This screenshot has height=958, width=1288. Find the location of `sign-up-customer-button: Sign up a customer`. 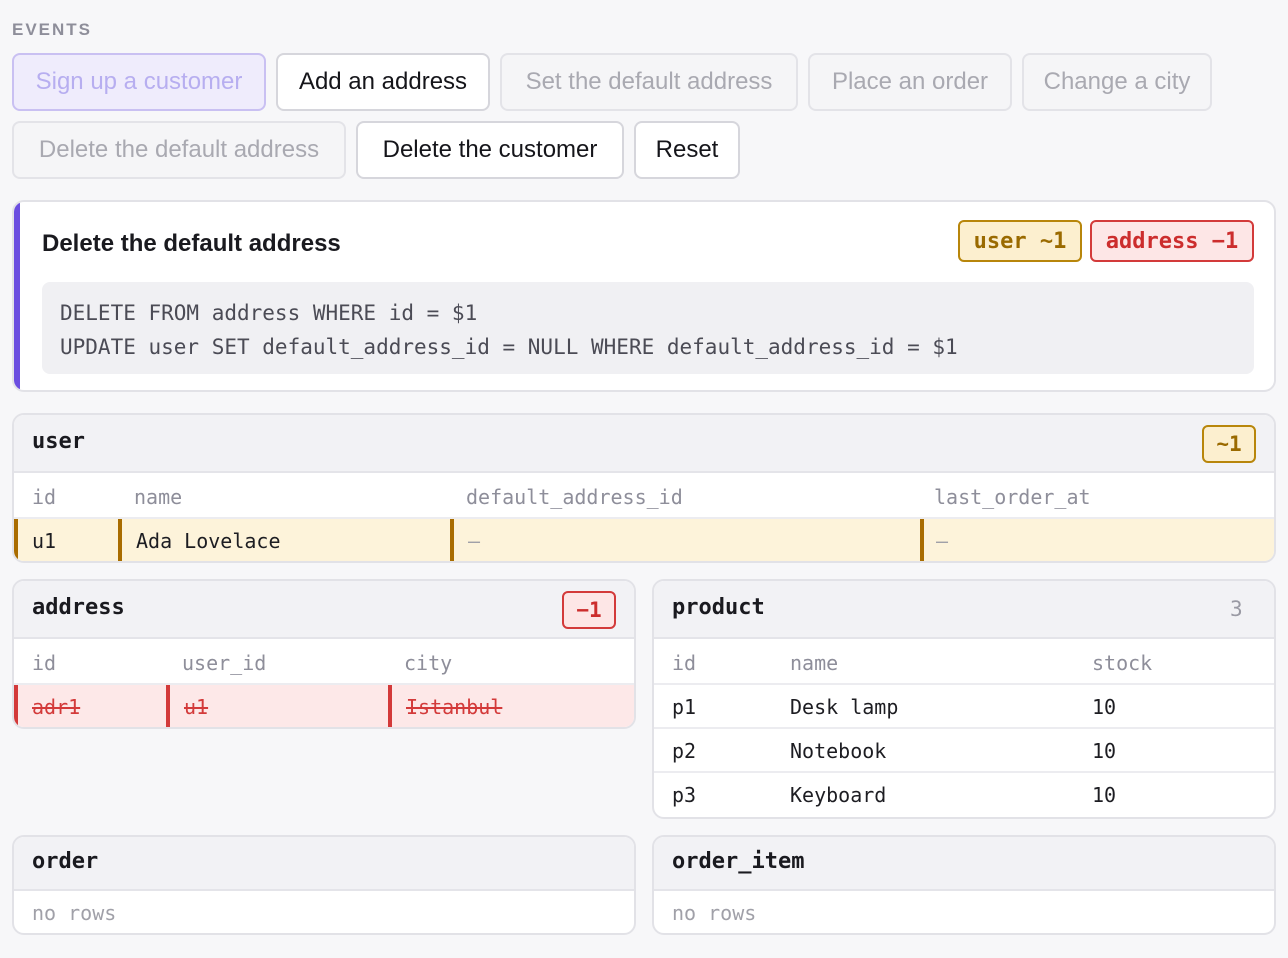

sign-up-customer-button: Sign up a customer is located at coordinates (139, 82).